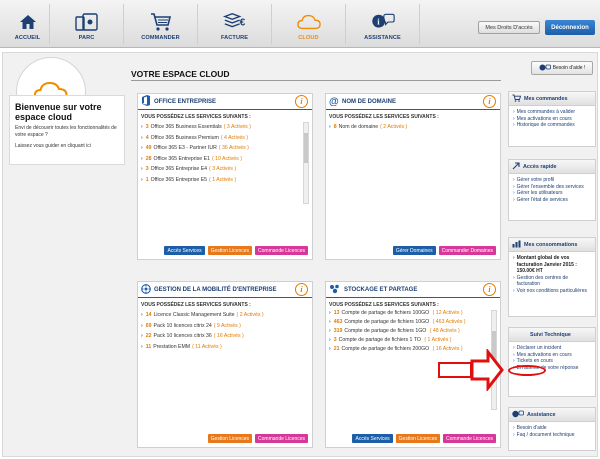 This screenshot has height=459, width=600. What do you see at coordinates (146, 289) in the screenshot?
I see `mobility-icon` at bounding box center [146, 289].